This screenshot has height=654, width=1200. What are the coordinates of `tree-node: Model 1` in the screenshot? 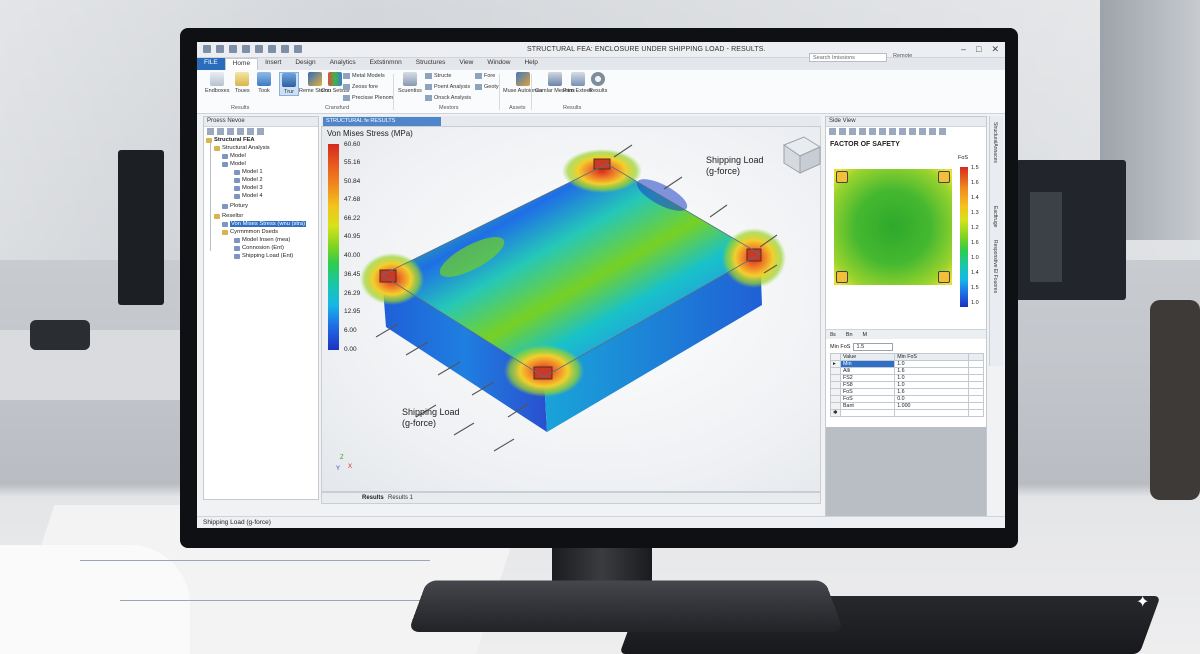 It's located at (248, 172).